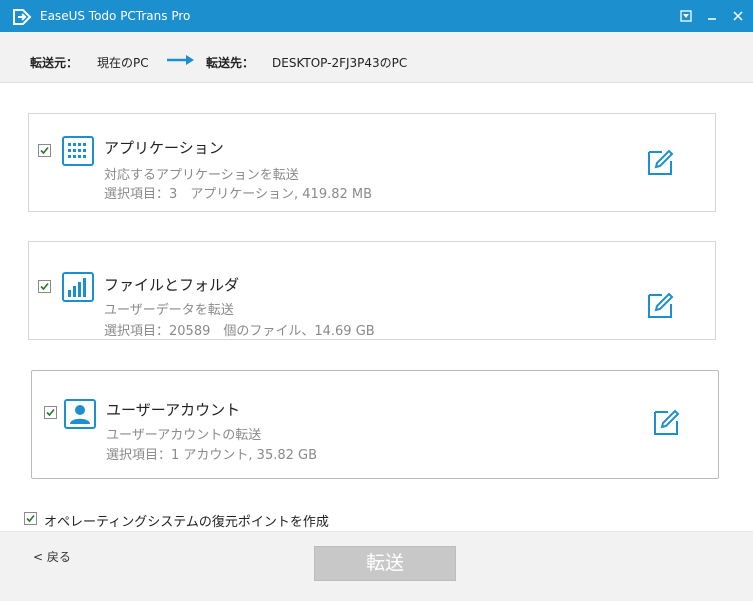  What do you see at coordinates (164, 148) in the screenshot?
I see `applications-title: アプリケーション` at bounding box center [164, 148].